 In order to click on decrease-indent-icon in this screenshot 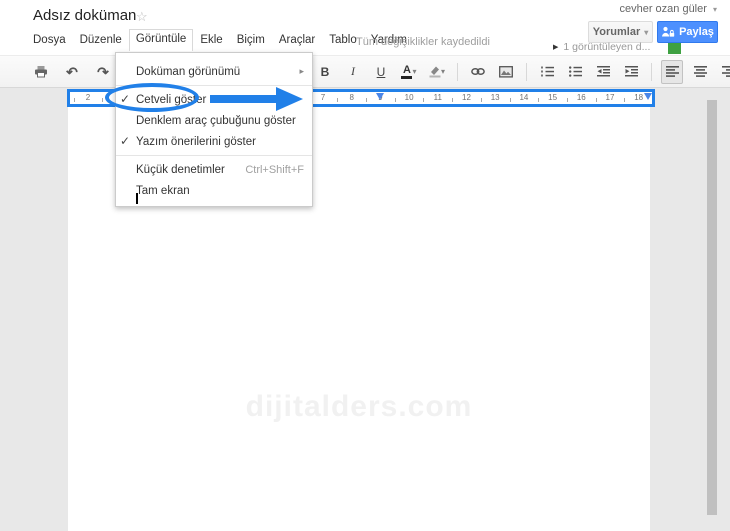, I will do `click(603, 71)`.